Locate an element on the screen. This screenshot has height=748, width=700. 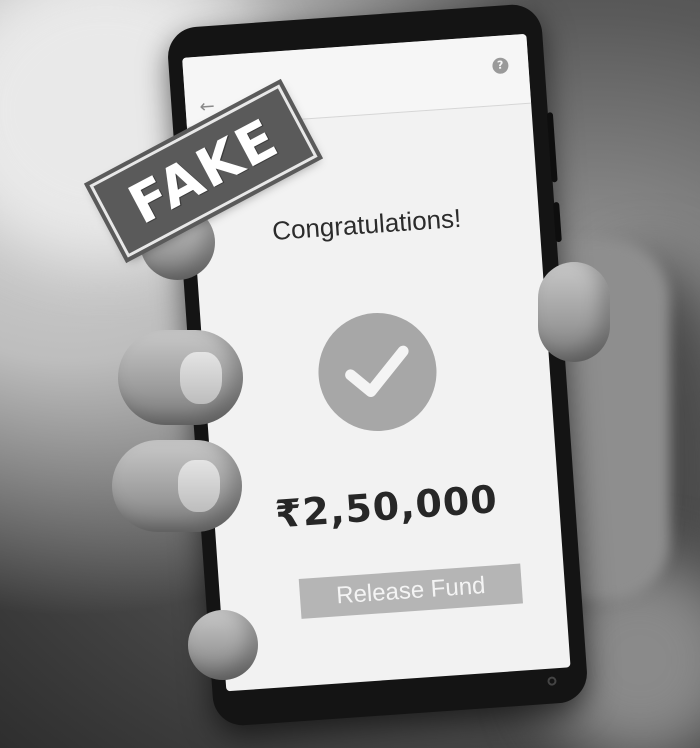
volume-button is located at coordinates (552, 147).